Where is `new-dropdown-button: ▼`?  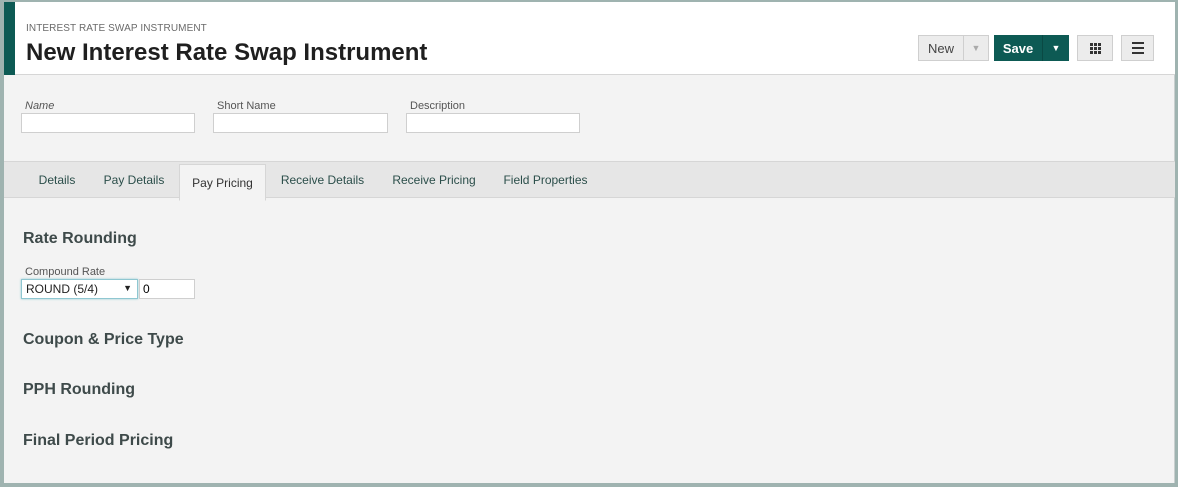
new-dropdown-button: ▼ is located at coordinates (976, 48).